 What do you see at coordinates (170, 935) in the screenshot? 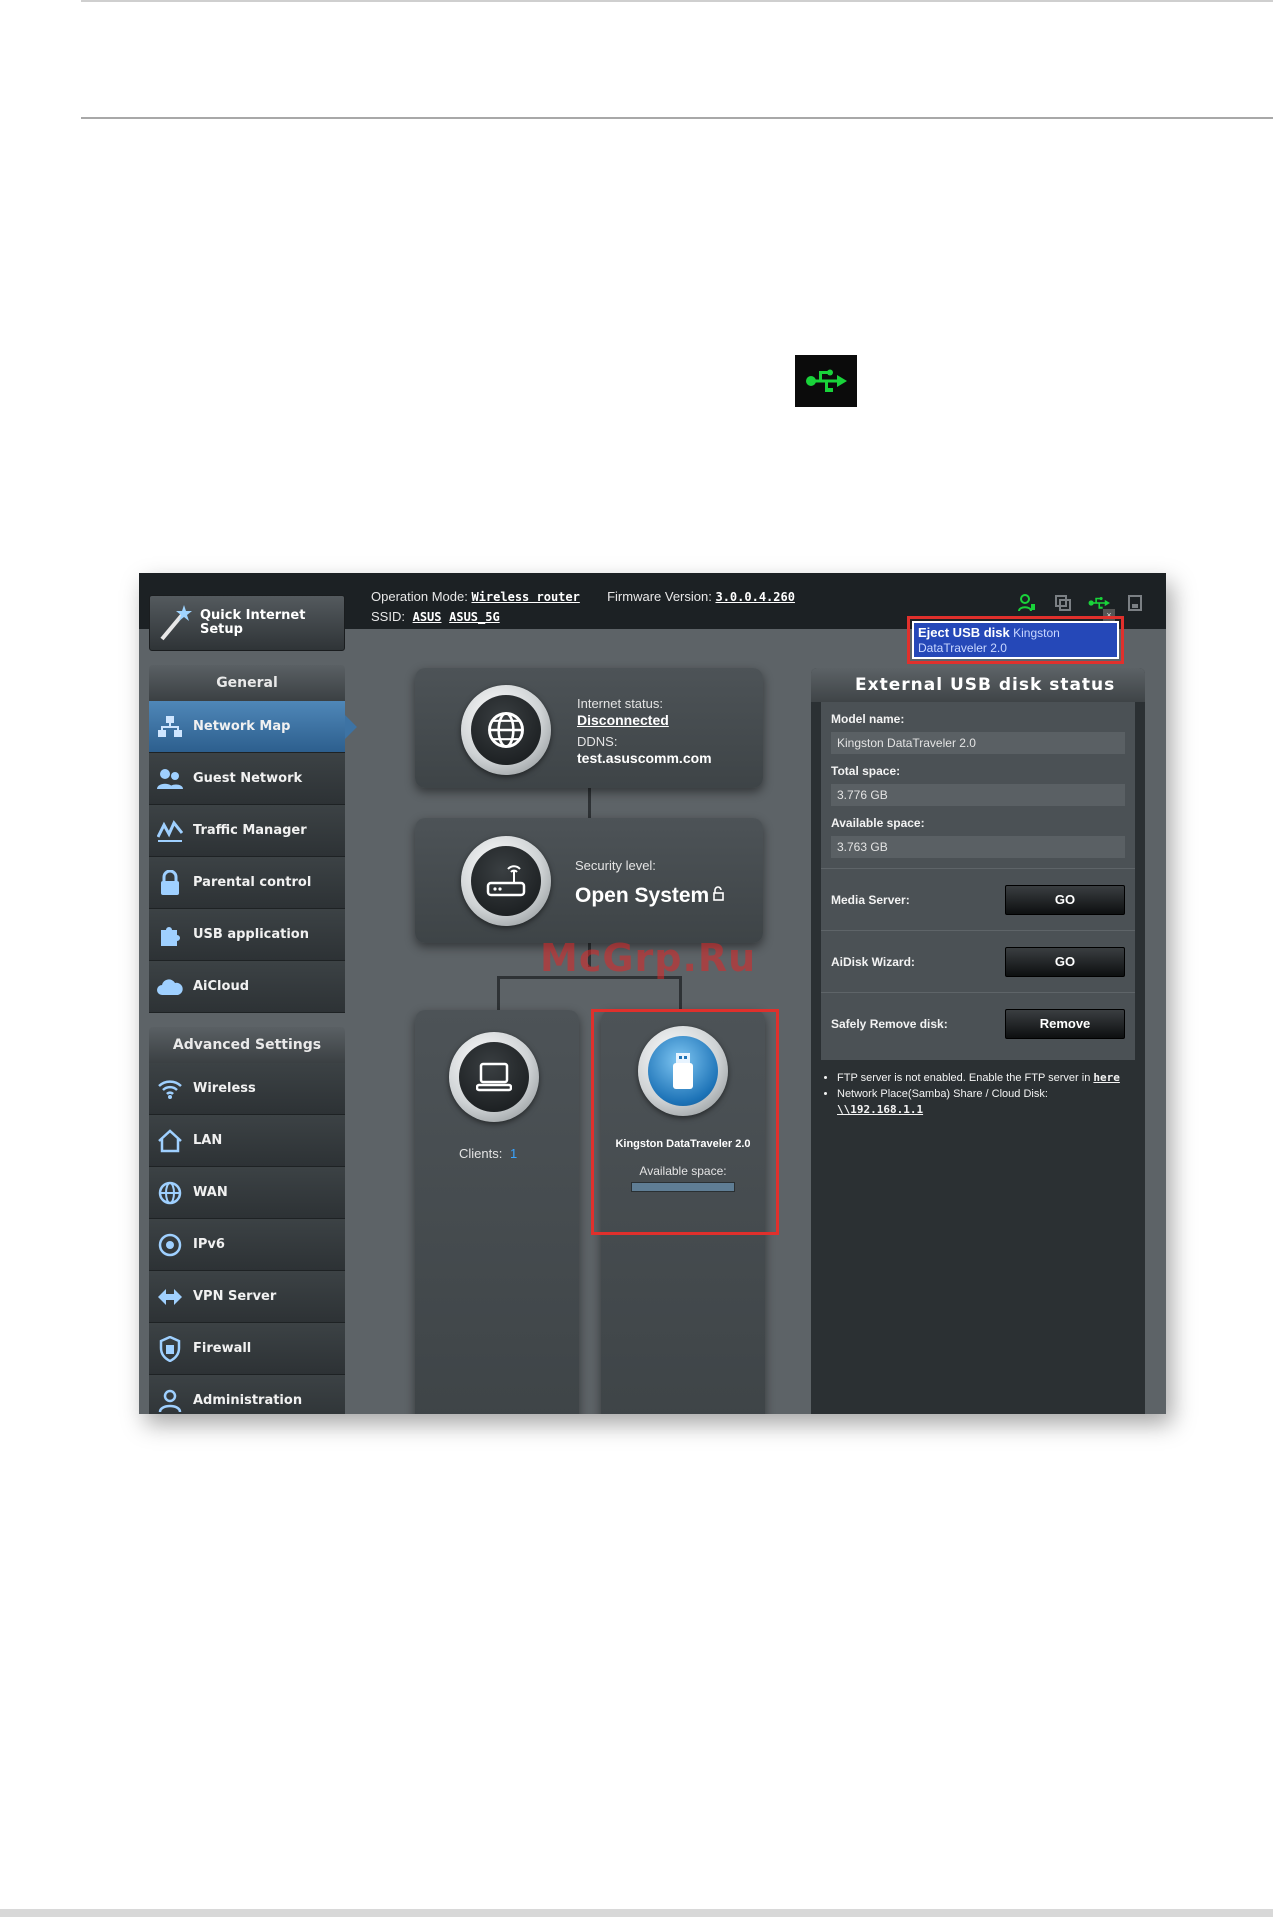
I see `puzzle-icon` at bounding box center [170, 935].